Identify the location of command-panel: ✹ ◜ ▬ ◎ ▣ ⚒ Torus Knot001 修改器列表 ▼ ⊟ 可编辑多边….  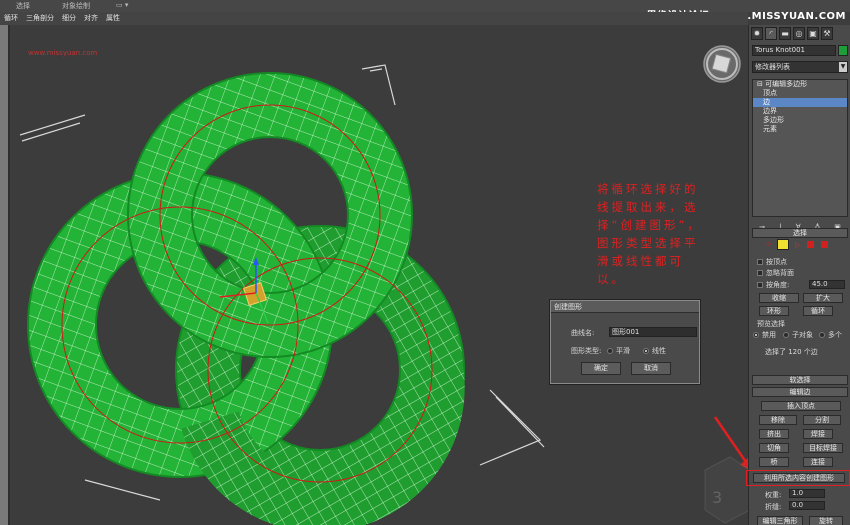
(799, 275).